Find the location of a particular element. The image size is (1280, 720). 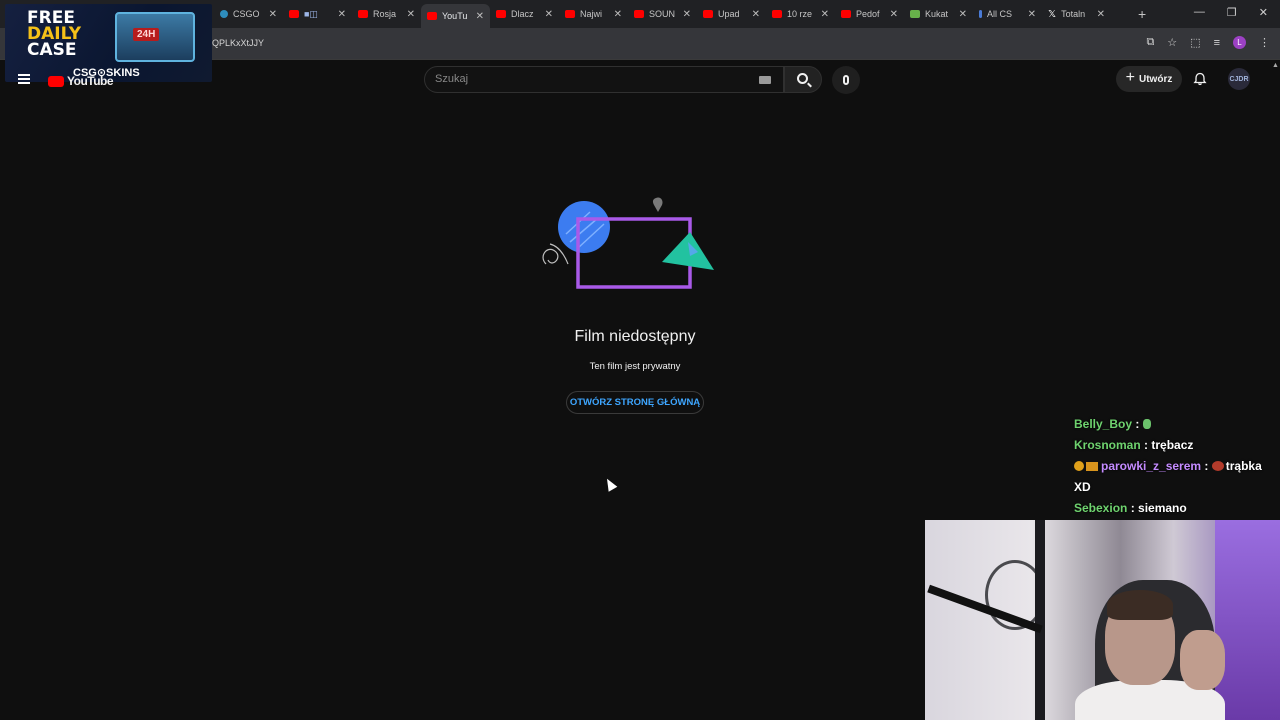

streamer-hair is located at coordinates (1140, 605).